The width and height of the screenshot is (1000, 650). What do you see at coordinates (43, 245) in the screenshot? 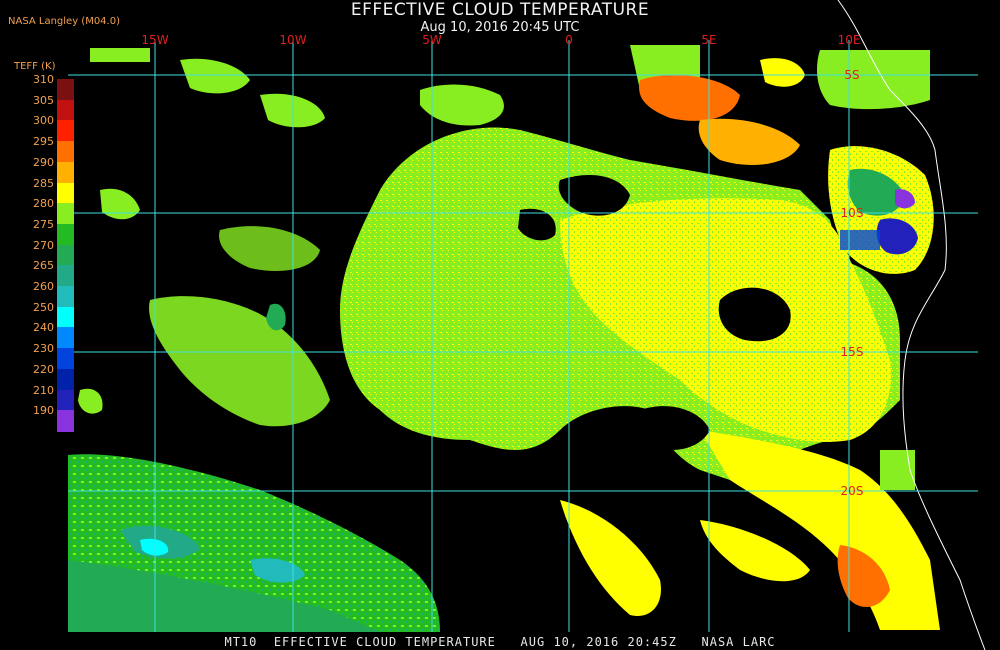
I see `legend-label-270: 270` at bounding box center [43, 245].